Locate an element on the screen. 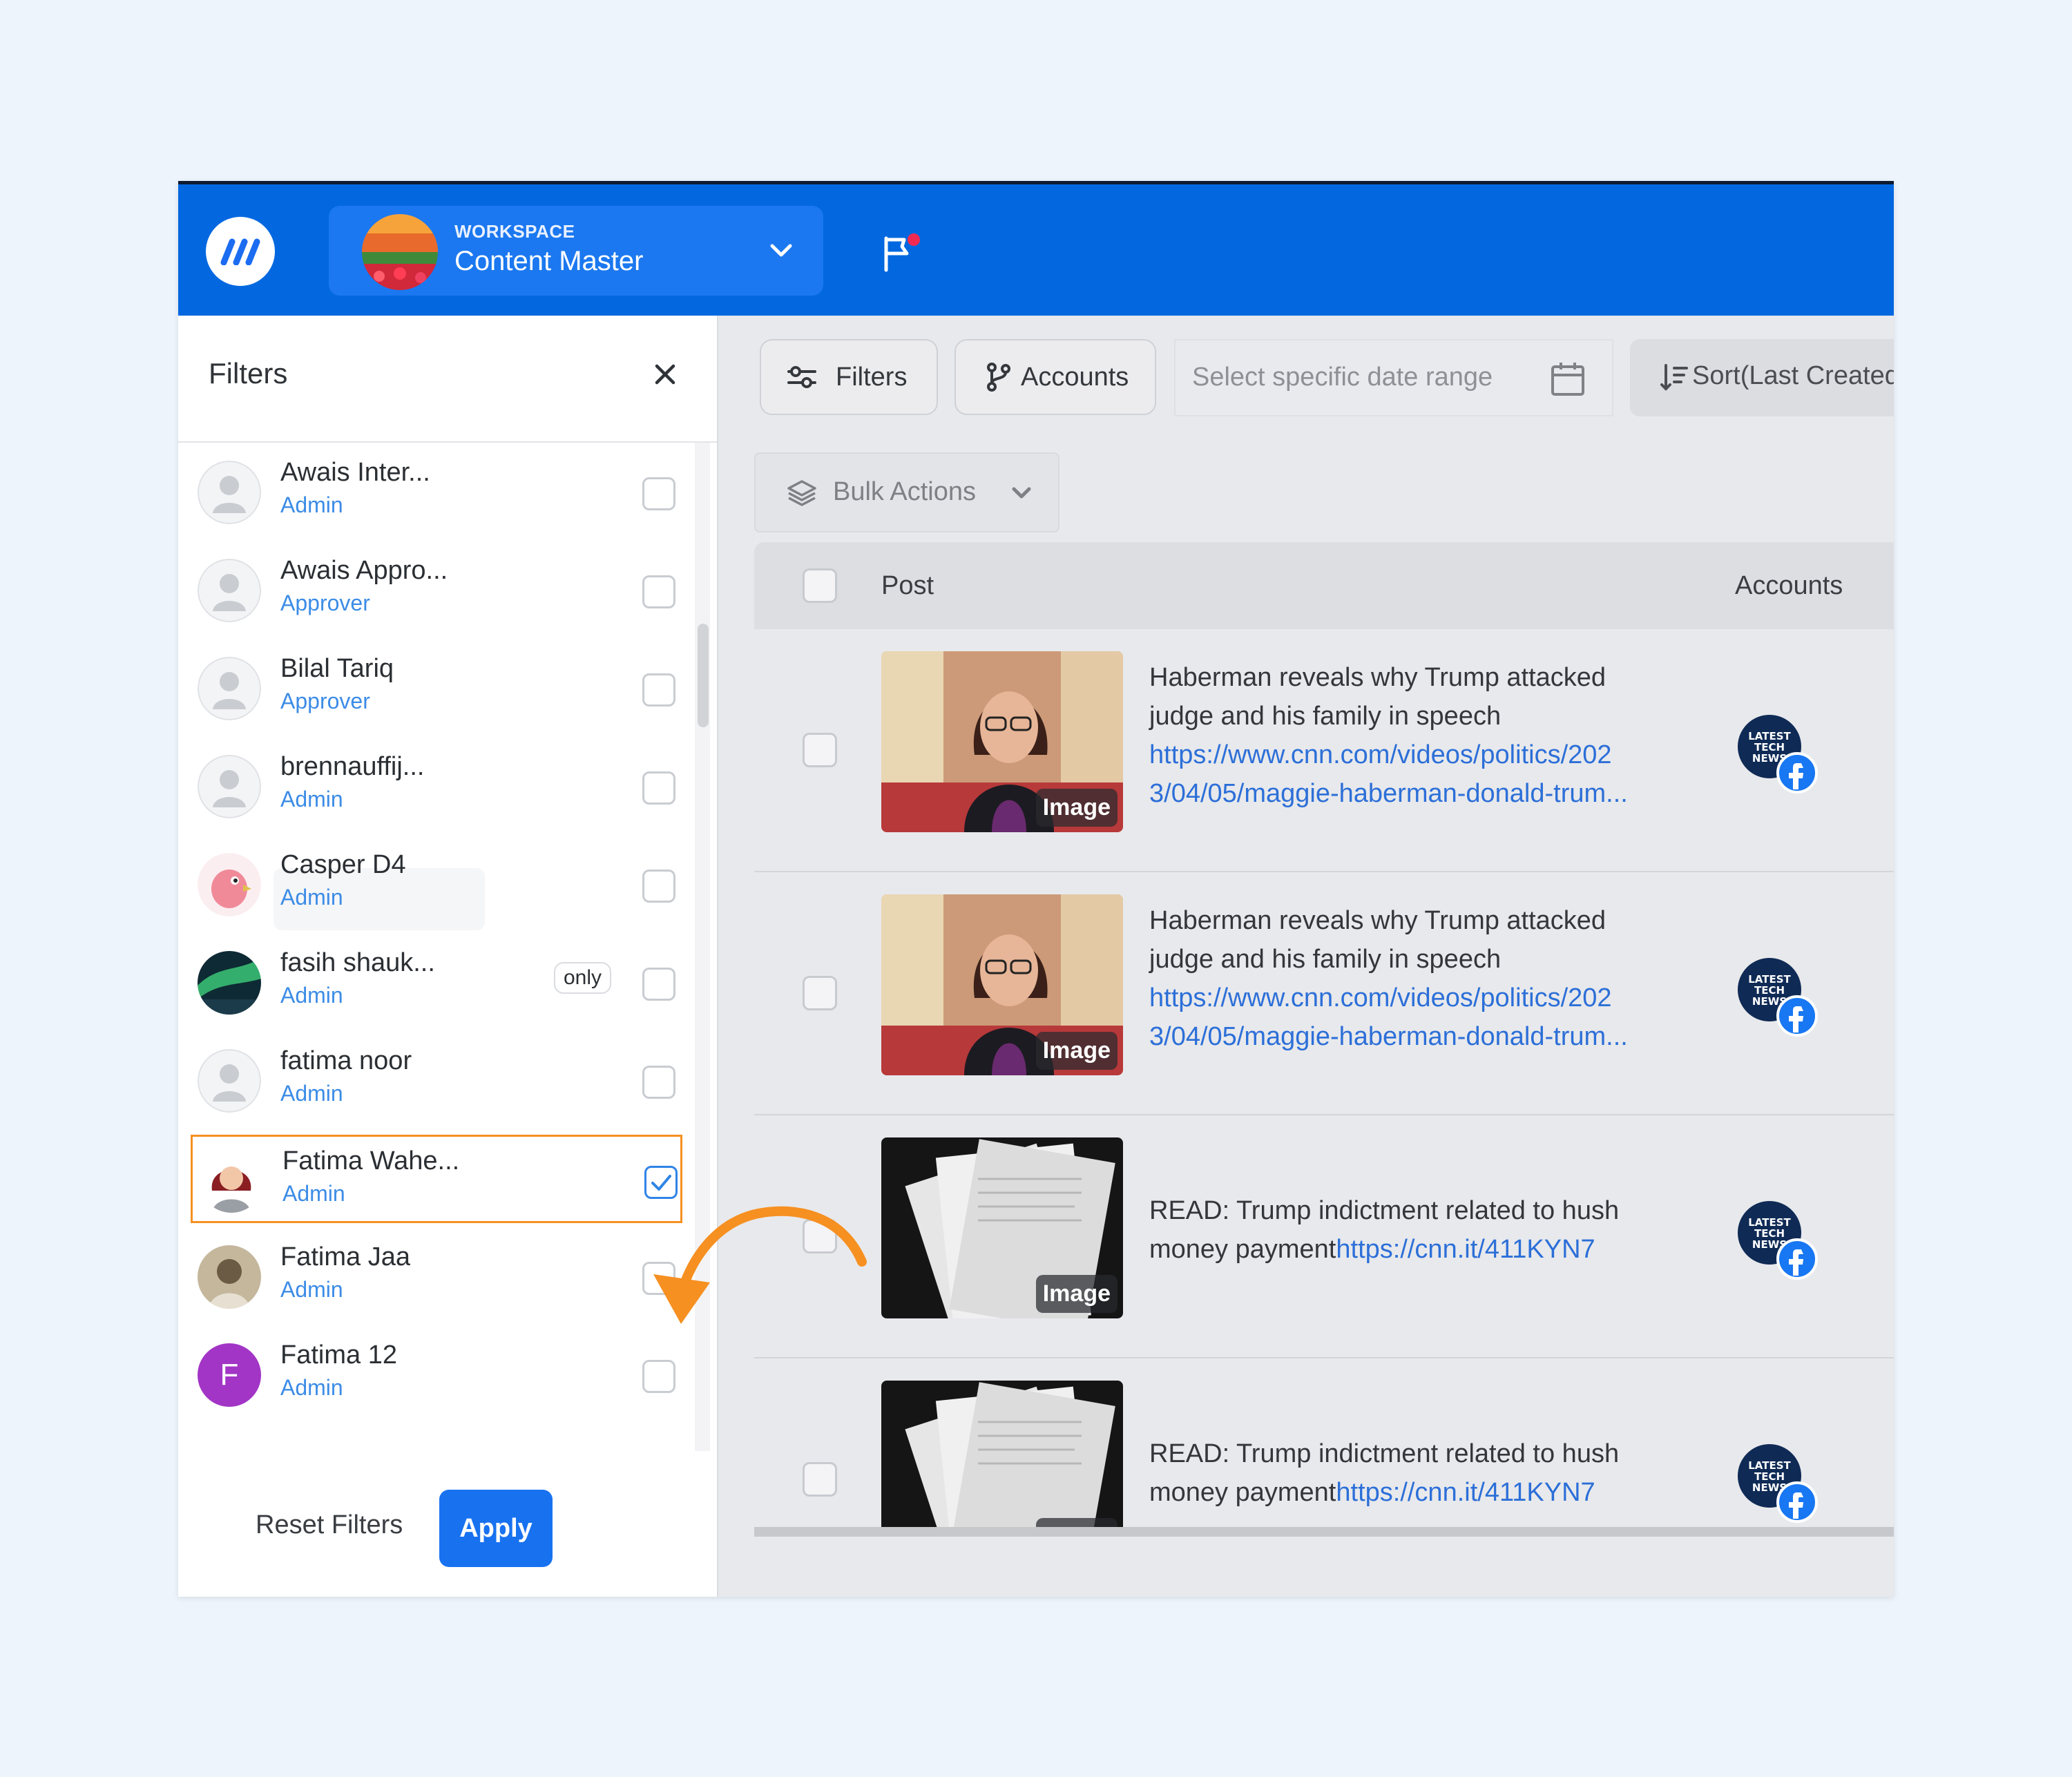 This screenshot has width=2072, height=1777. layers-icon is located at coordinates (801, 493).